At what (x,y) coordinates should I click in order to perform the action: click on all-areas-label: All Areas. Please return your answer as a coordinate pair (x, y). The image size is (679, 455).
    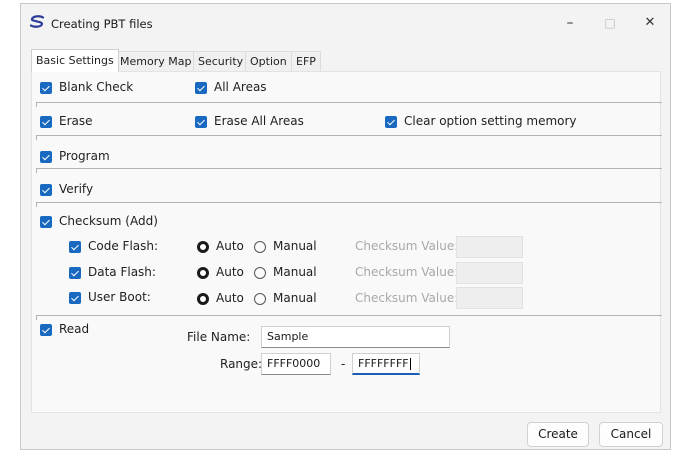
    Looking at the image, I should click on (240, 87).